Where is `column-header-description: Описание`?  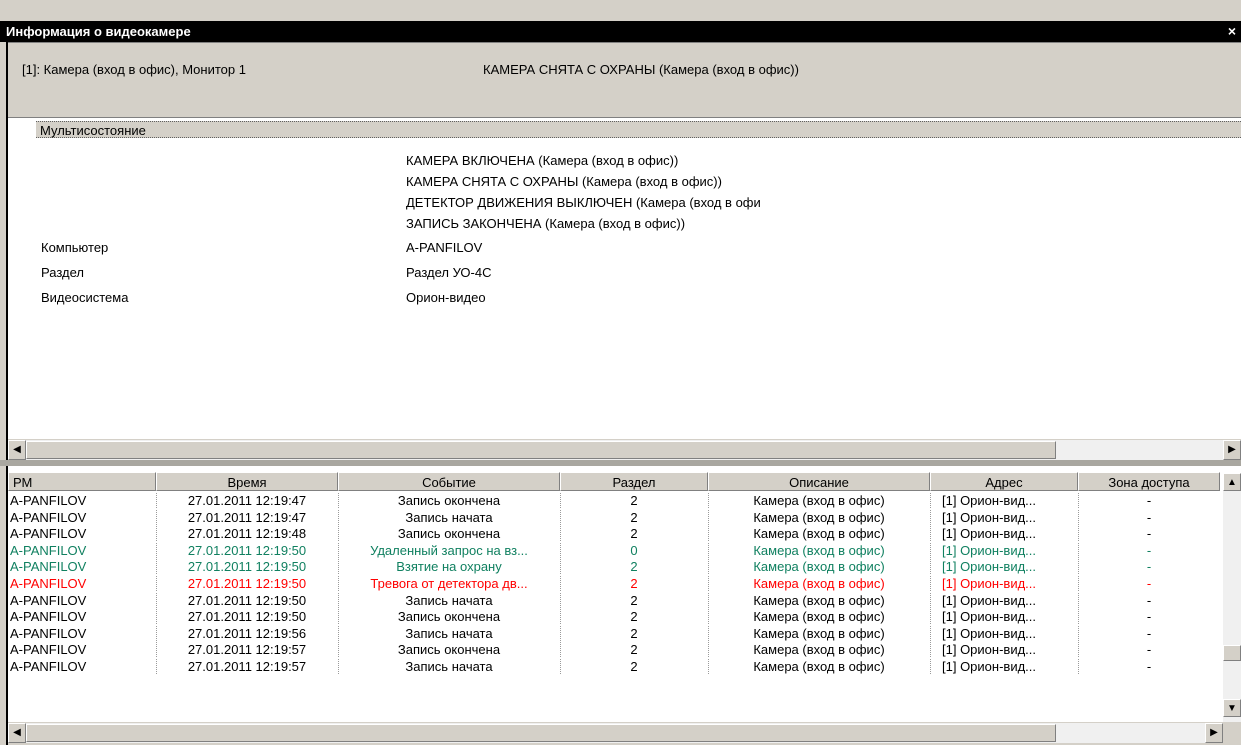 column-header-description: Описание is located at coordinates (819, 481).